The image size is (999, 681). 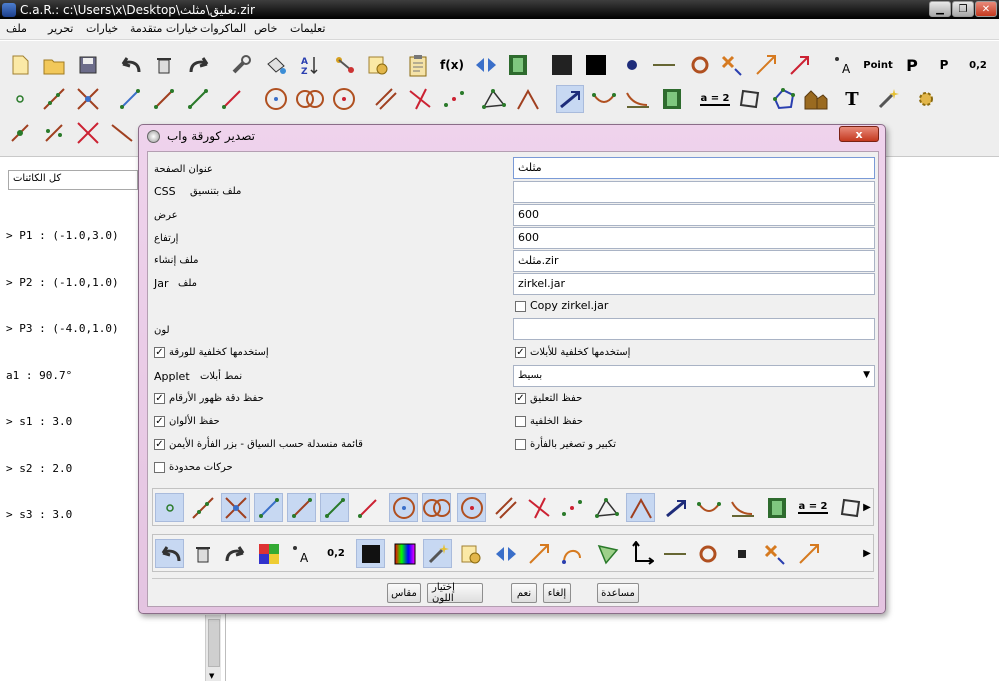 What do you see at coordinates (310, 65) in the screenshot?
I see `sort-az-icon: AZ` at bounding box center [310, 65].